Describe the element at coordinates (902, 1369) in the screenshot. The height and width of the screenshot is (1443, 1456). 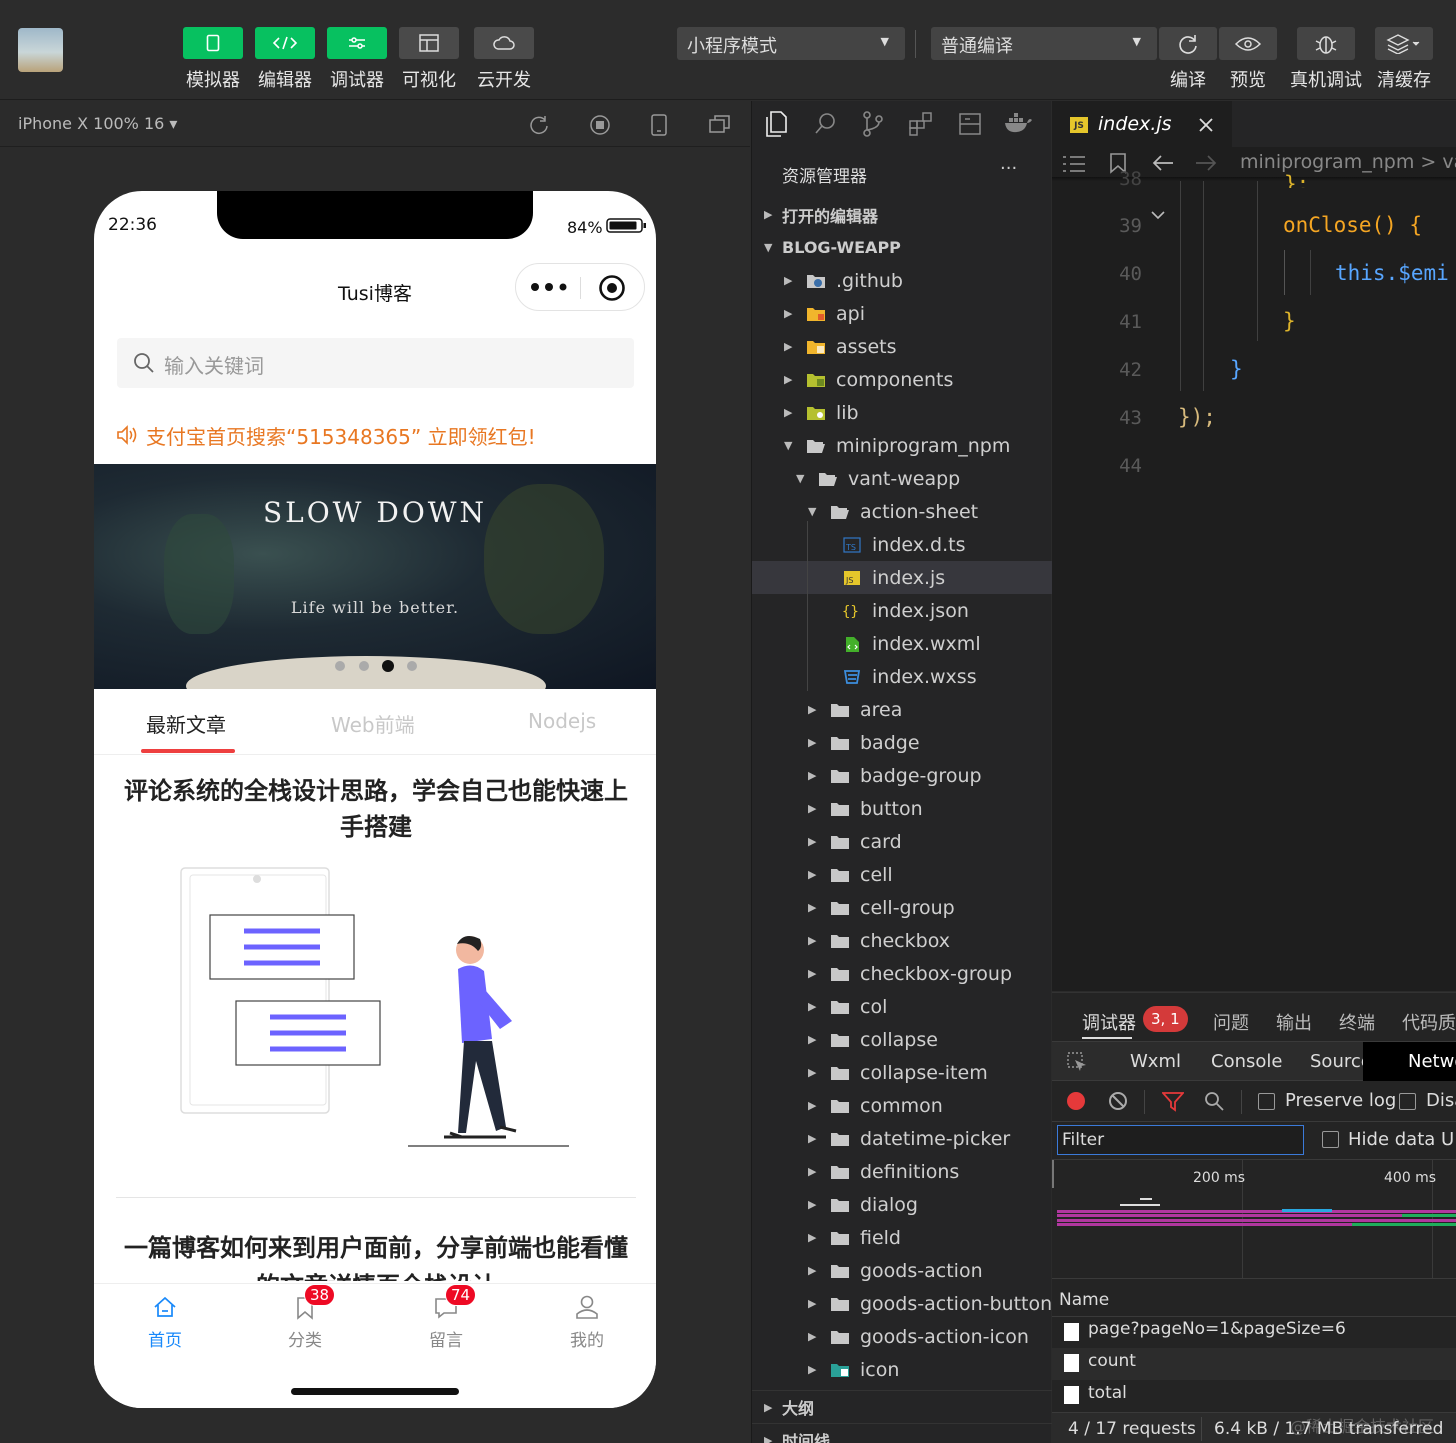
I see `tree-item: ▶ icon` at that location.